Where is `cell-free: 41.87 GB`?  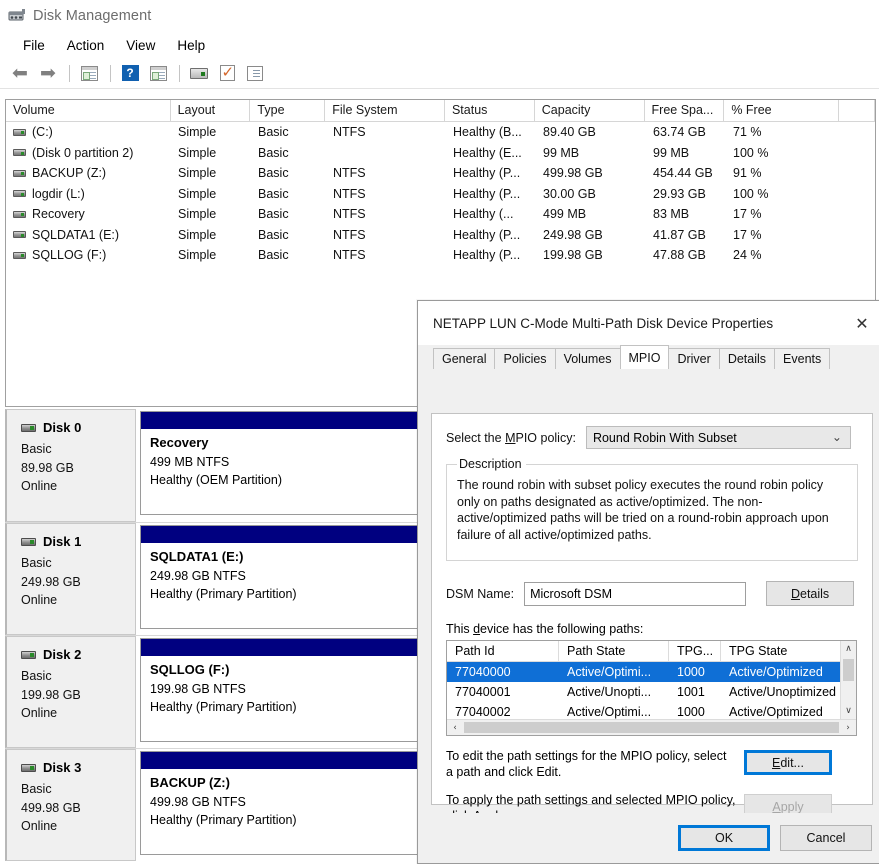
cell-free: 41.87 GB is located at coordinates (679, 234).